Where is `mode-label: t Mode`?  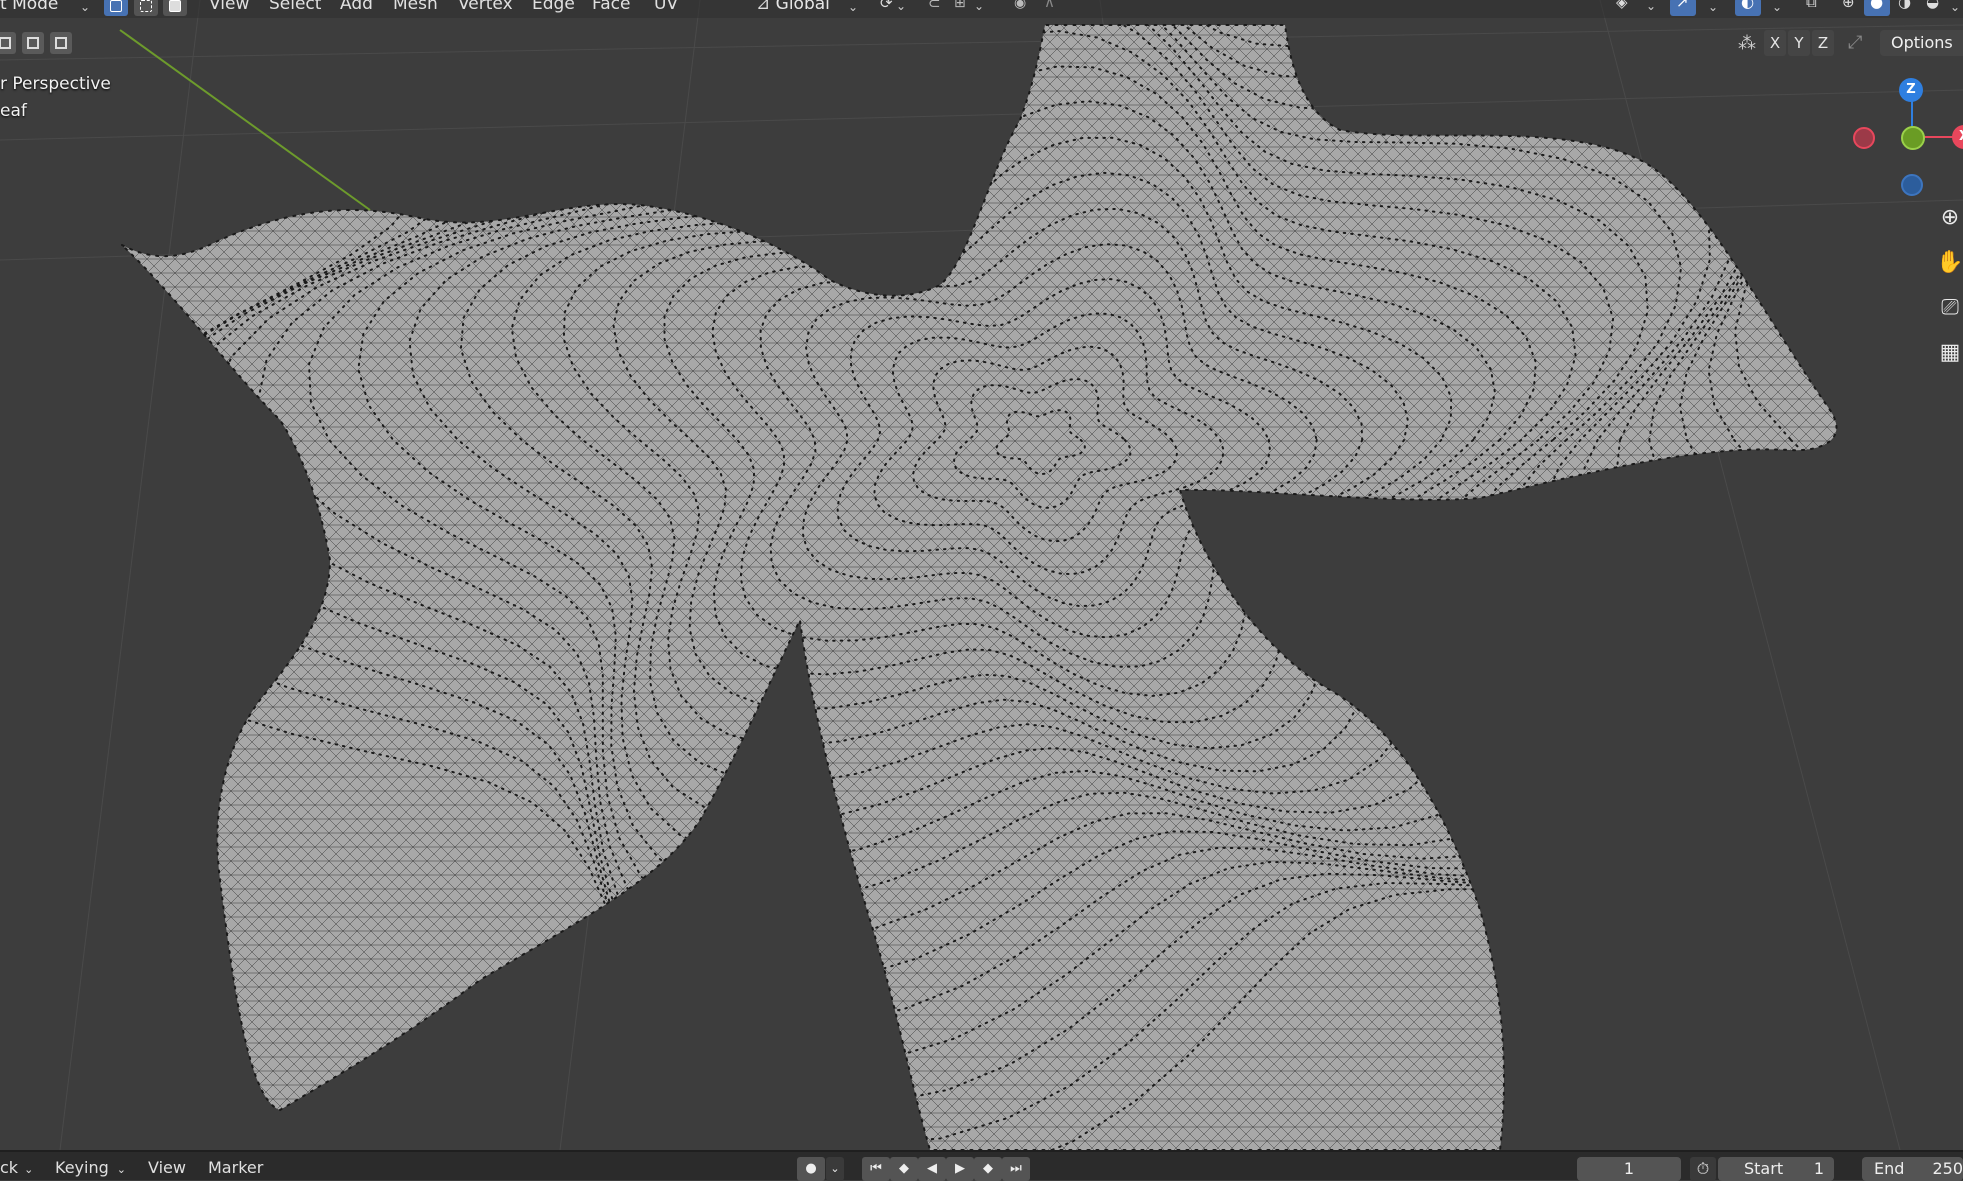 mode-label: t Mode is located at coordinates (29, 7).